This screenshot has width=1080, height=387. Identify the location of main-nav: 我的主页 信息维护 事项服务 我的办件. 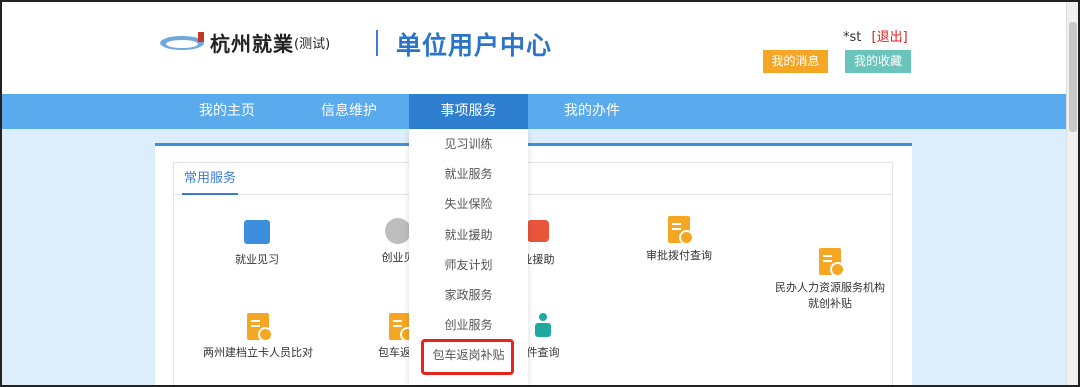
(534, 111).